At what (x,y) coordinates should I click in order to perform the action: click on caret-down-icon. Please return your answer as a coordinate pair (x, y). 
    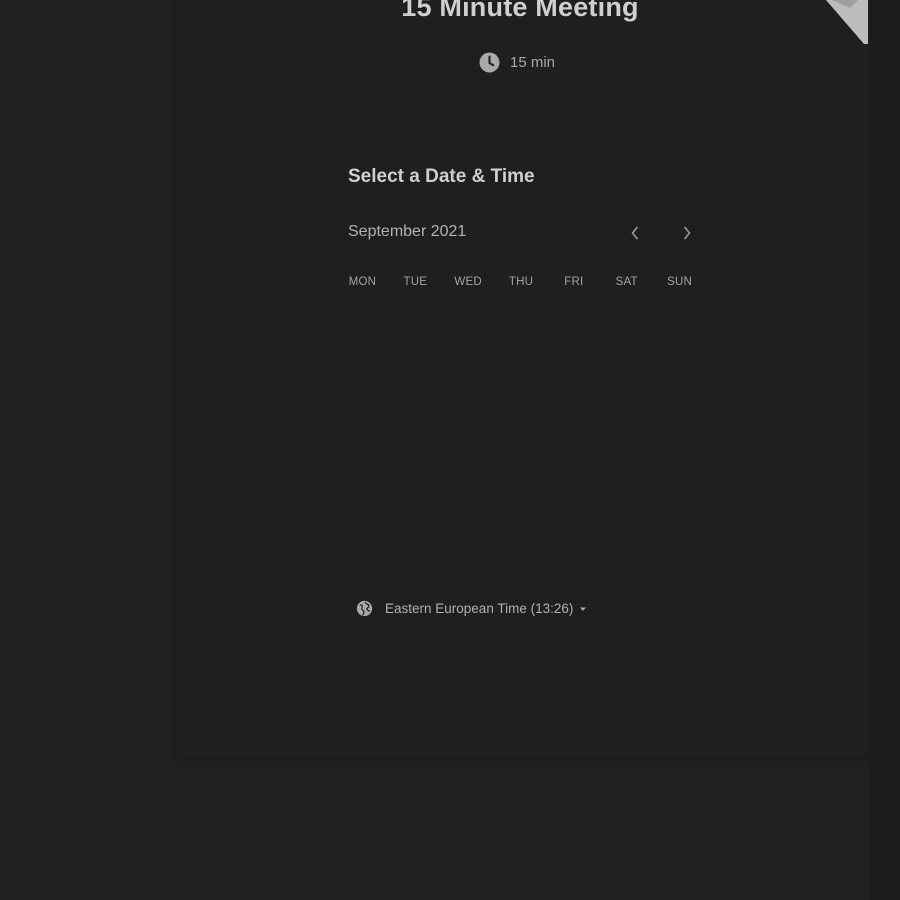
    Looking at the image, I should click on (583, 609).